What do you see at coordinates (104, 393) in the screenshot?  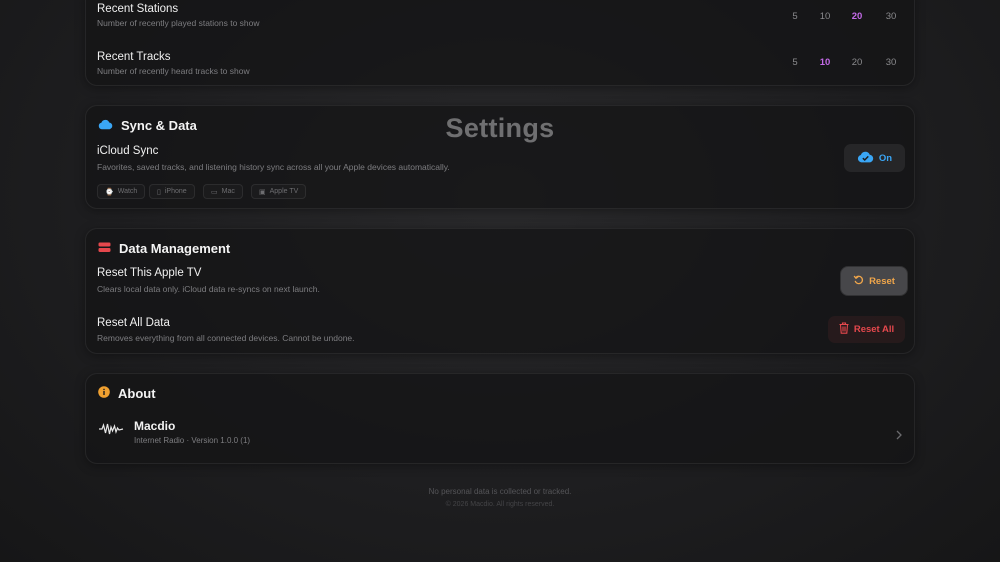 I see `info-icon` at bounding box center [104, 393].